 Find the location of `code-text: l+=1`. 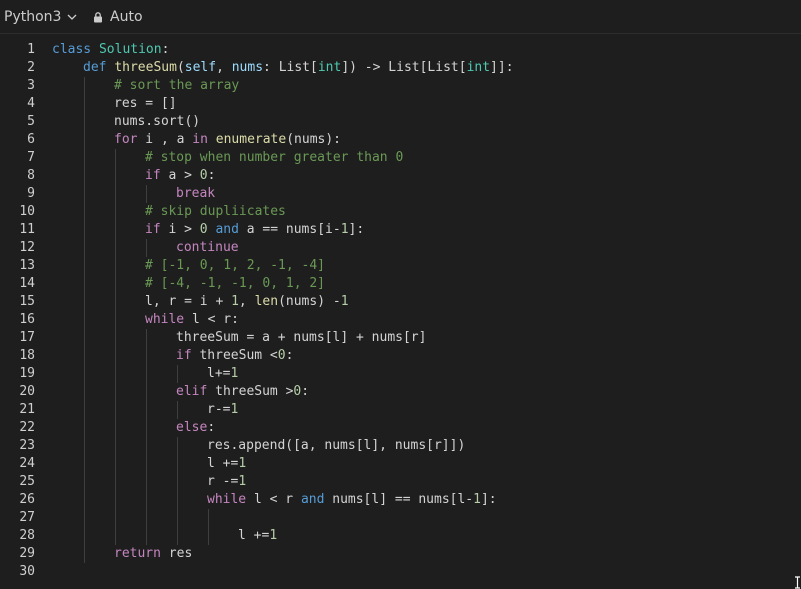

code-text: l+=1 is located at coordinates (222, 374).